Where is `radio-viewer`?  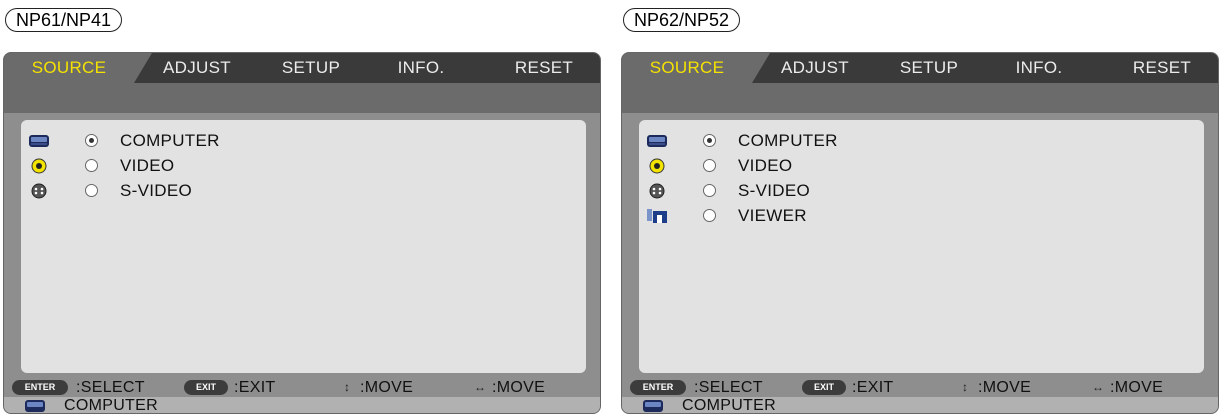 radio-viewer is located at coordinates (709, 215).